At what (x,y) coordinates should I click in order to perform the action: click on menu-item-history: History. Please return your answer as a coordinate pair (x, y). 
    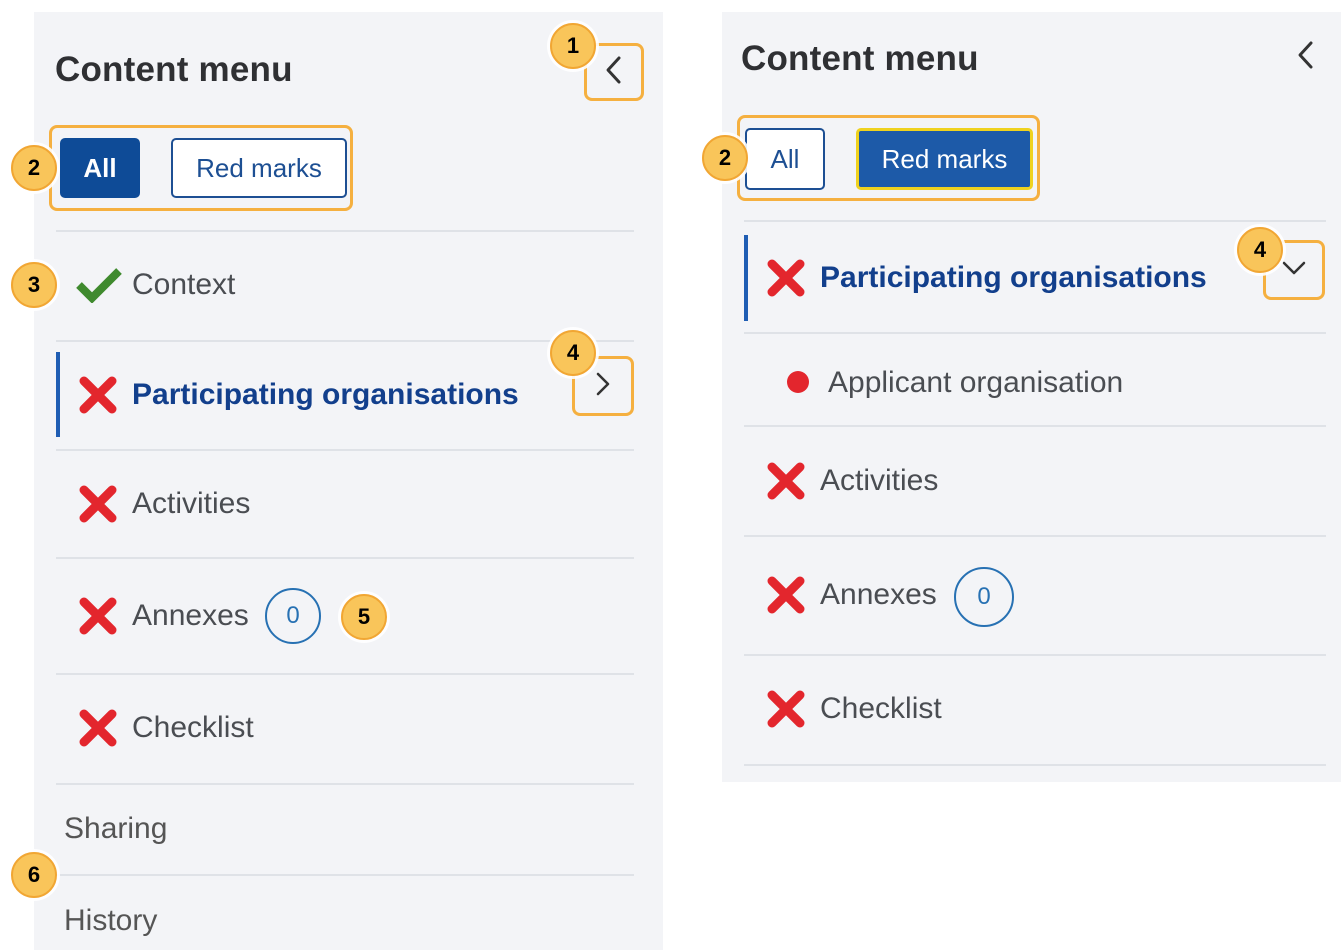
    Looking at the image, I should click on (110, 921).